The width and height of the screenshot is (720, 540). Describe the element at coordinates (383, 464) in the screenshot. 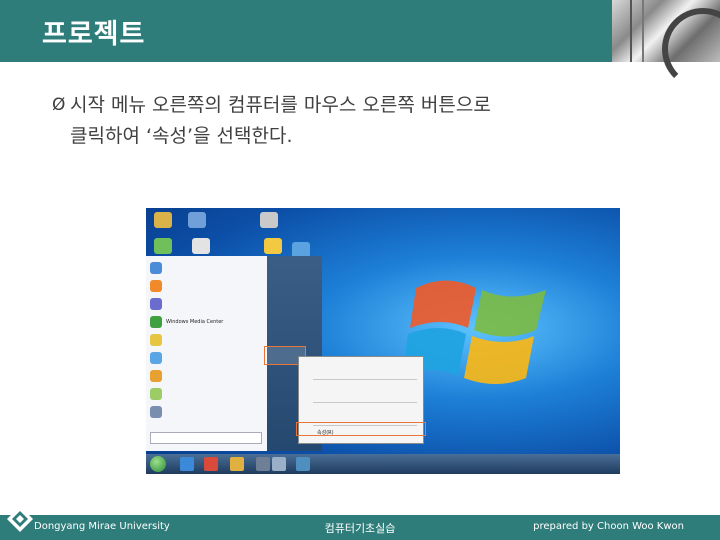

I see `taskbar` at that location.